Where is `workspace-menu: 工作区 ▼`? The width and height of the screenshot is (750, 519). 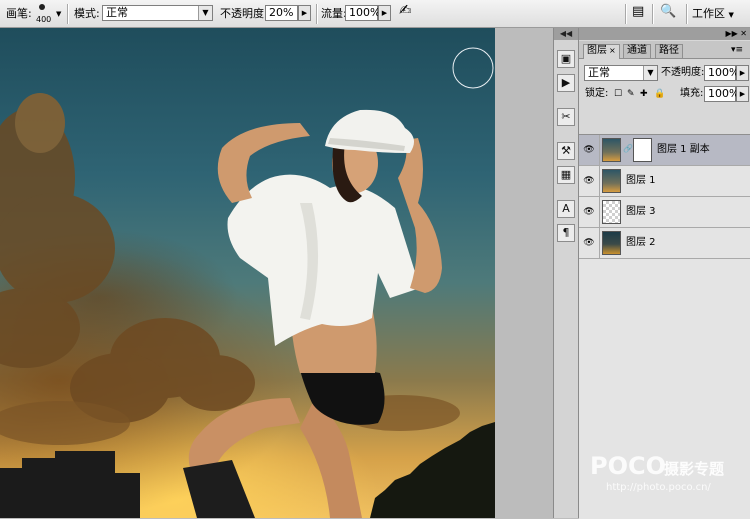 workspace-menu: 工作区 ▼ is located at coordinates (713, 14).